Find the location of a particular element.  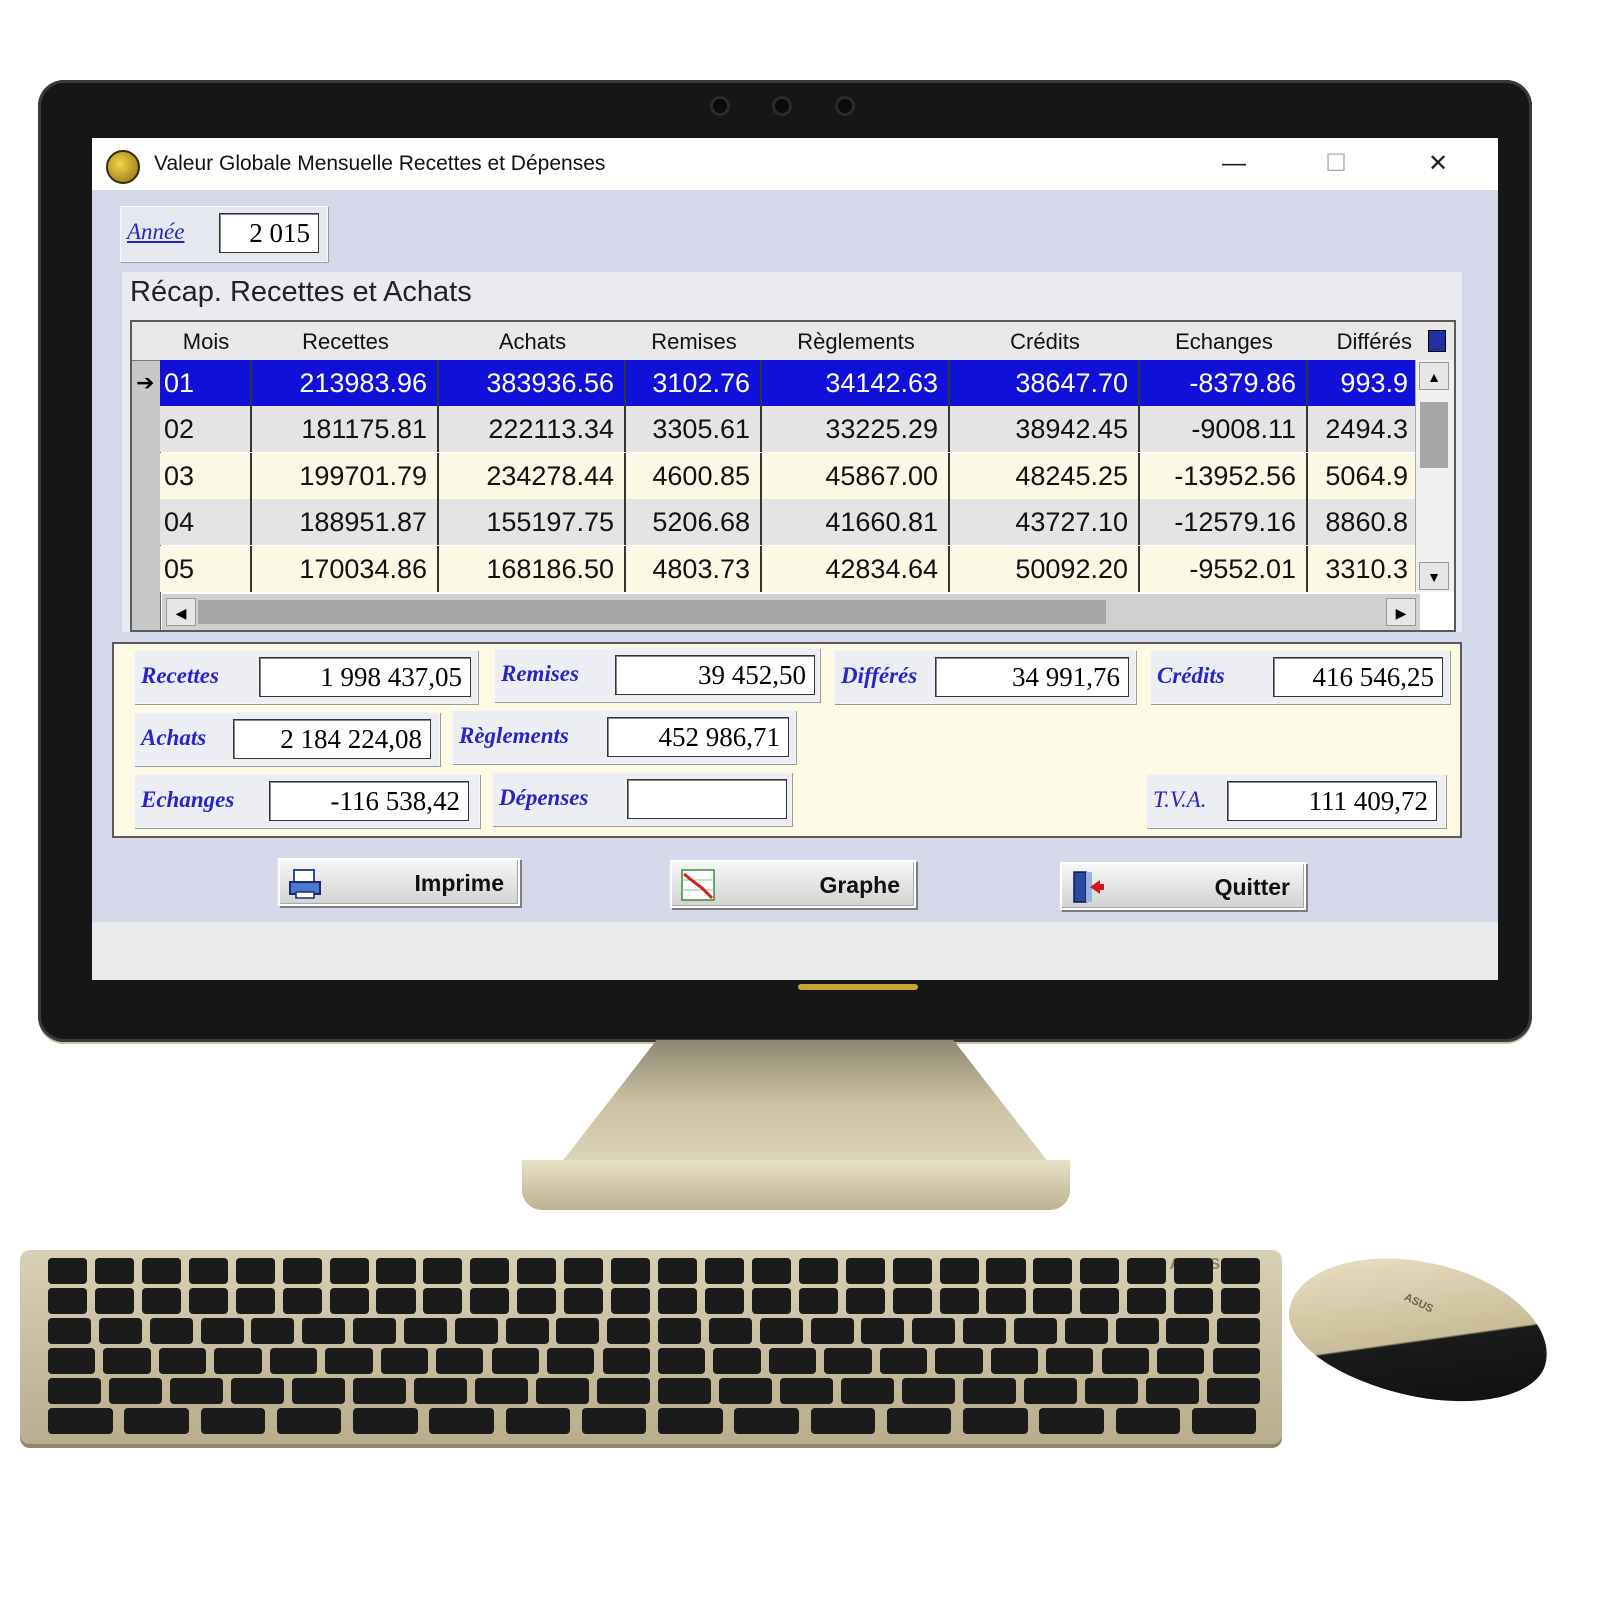

table-cell-differes: 8860.8 is located at coordinates (1363, 522).